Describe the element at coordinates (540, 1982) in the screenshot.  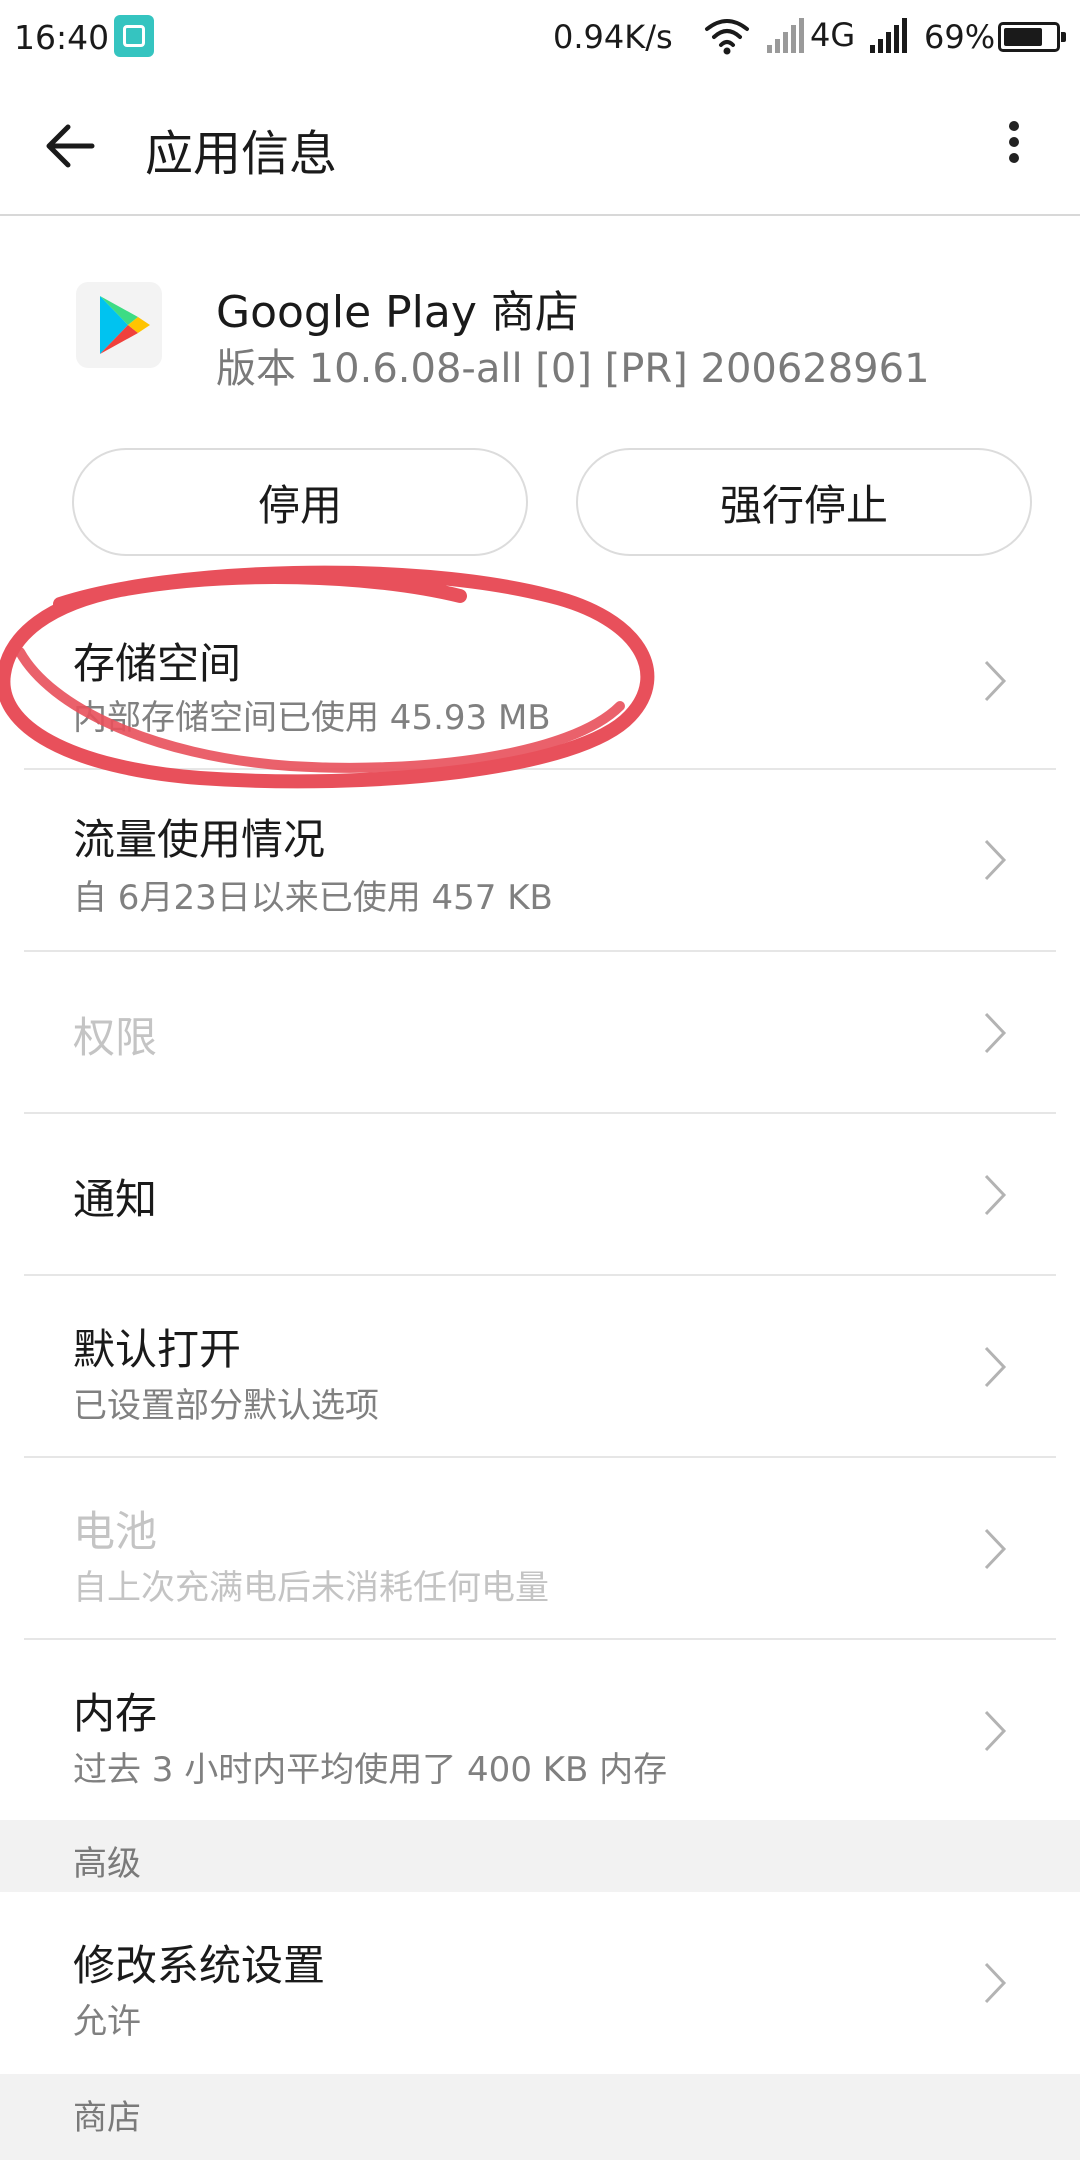
I see `modify-system-settings-row: 修改系统设置 允许` at that location.